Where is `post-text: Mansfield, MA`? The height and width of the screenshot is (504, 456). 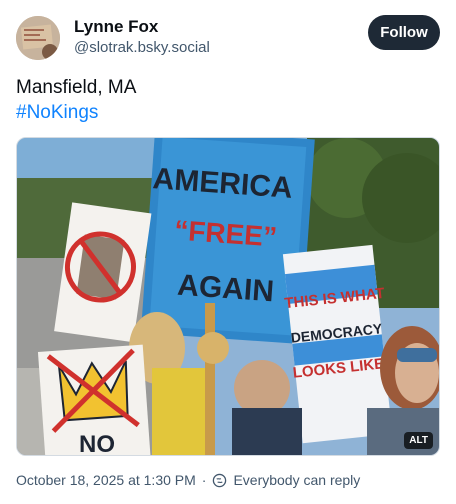 post-text: Mansfield, MA is located at coordinates (76, 87).